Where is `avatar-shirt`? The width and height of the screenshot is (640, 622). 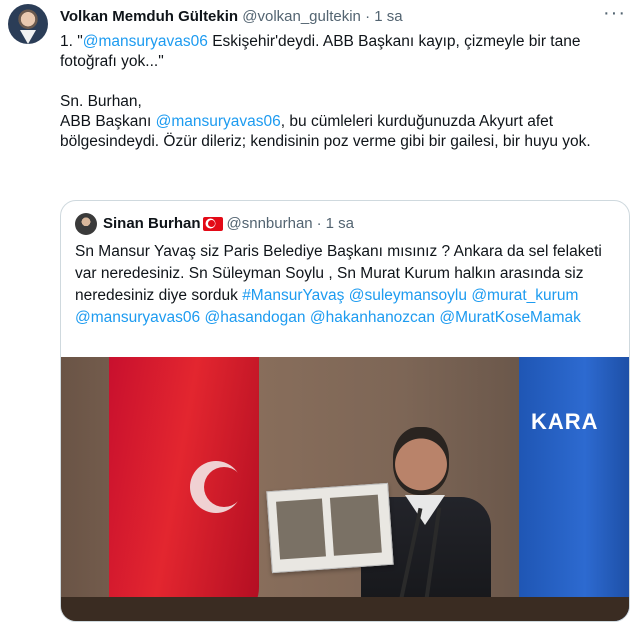 avatar-shirt is located at coordinates (28, 37).